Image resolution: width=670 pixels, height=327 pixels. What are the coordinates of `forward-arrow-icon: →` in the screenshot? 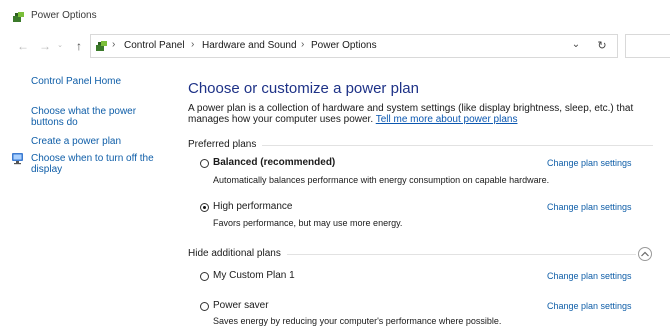 It's located at (45, 46).